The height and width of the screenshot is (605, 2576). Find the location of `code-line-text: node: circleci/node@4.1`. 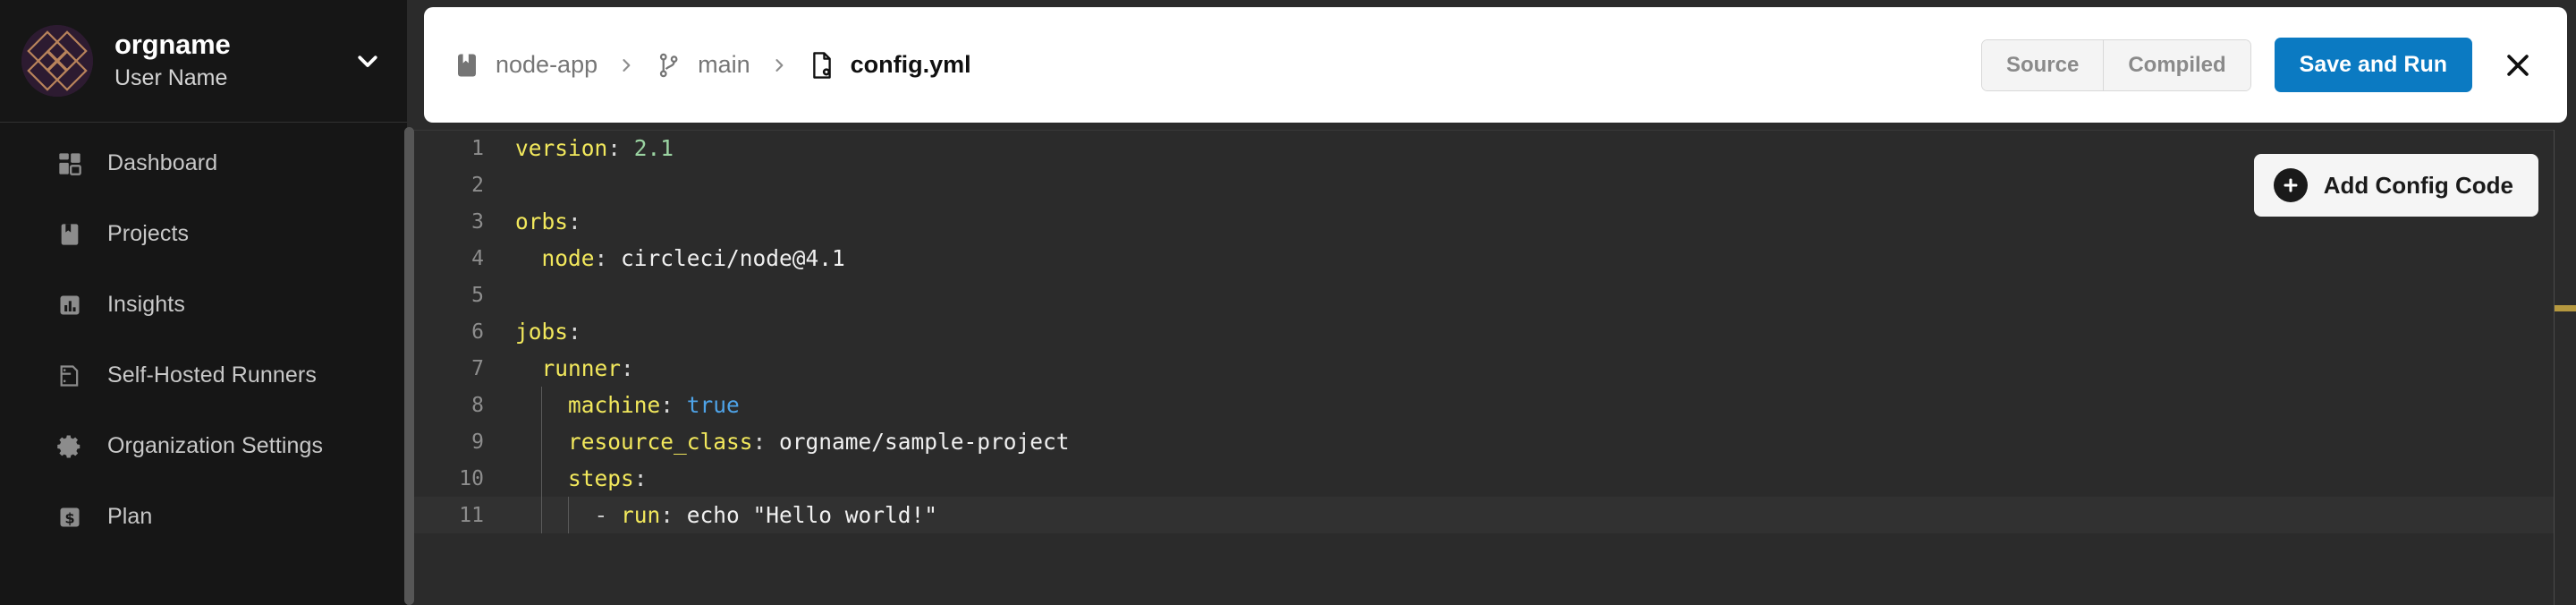

code-line-text: node: circleci/node@4.1 is located at coordinates (664, 258).